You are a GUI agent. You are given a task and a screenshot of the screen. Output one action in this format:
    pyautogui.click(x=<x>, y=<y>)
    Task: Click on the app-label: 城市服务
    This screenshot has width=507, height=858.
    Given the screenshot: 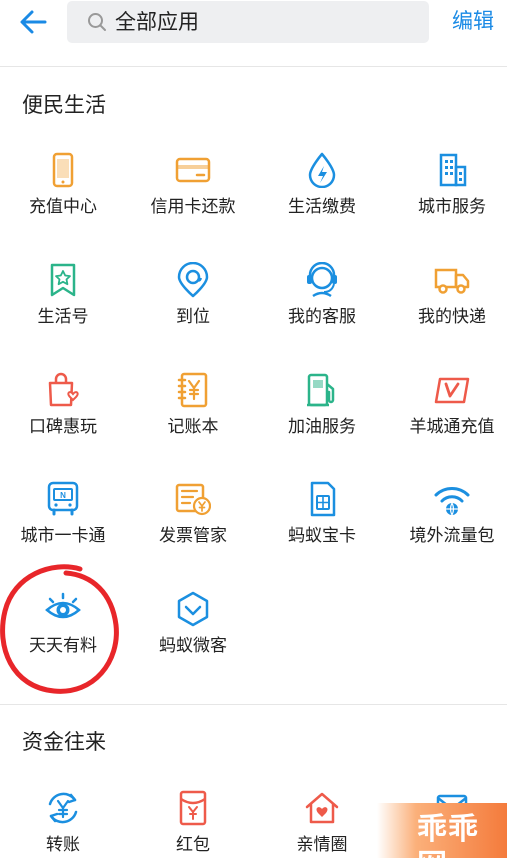 What is the action you would take?
    pyautogui.click(x=452, y=207)
    